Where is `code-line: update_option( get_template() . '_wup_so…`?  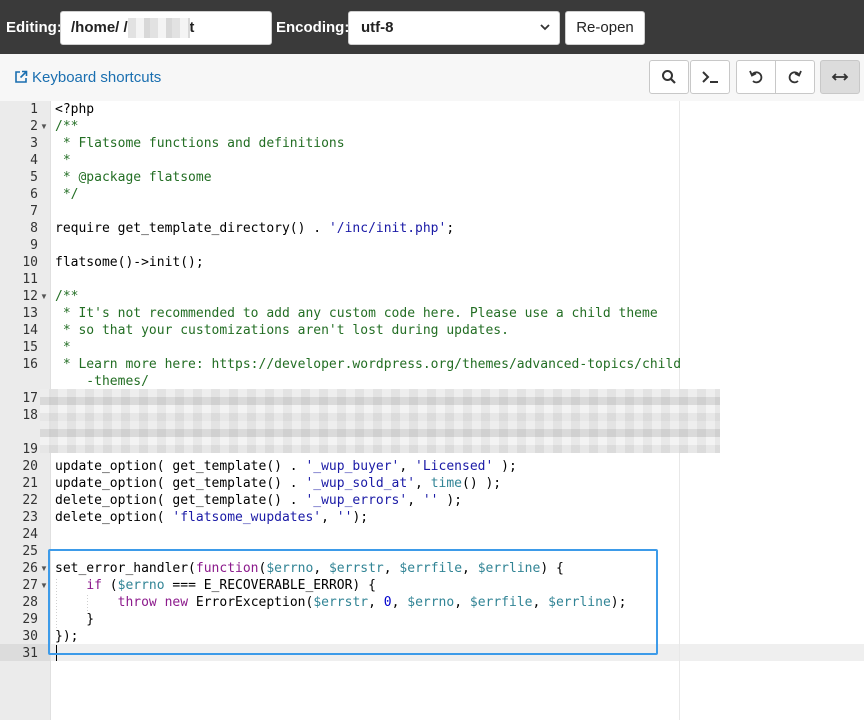
code-line: update_option( get_template() . '_wup_so… is located at coordinates (278, 483).